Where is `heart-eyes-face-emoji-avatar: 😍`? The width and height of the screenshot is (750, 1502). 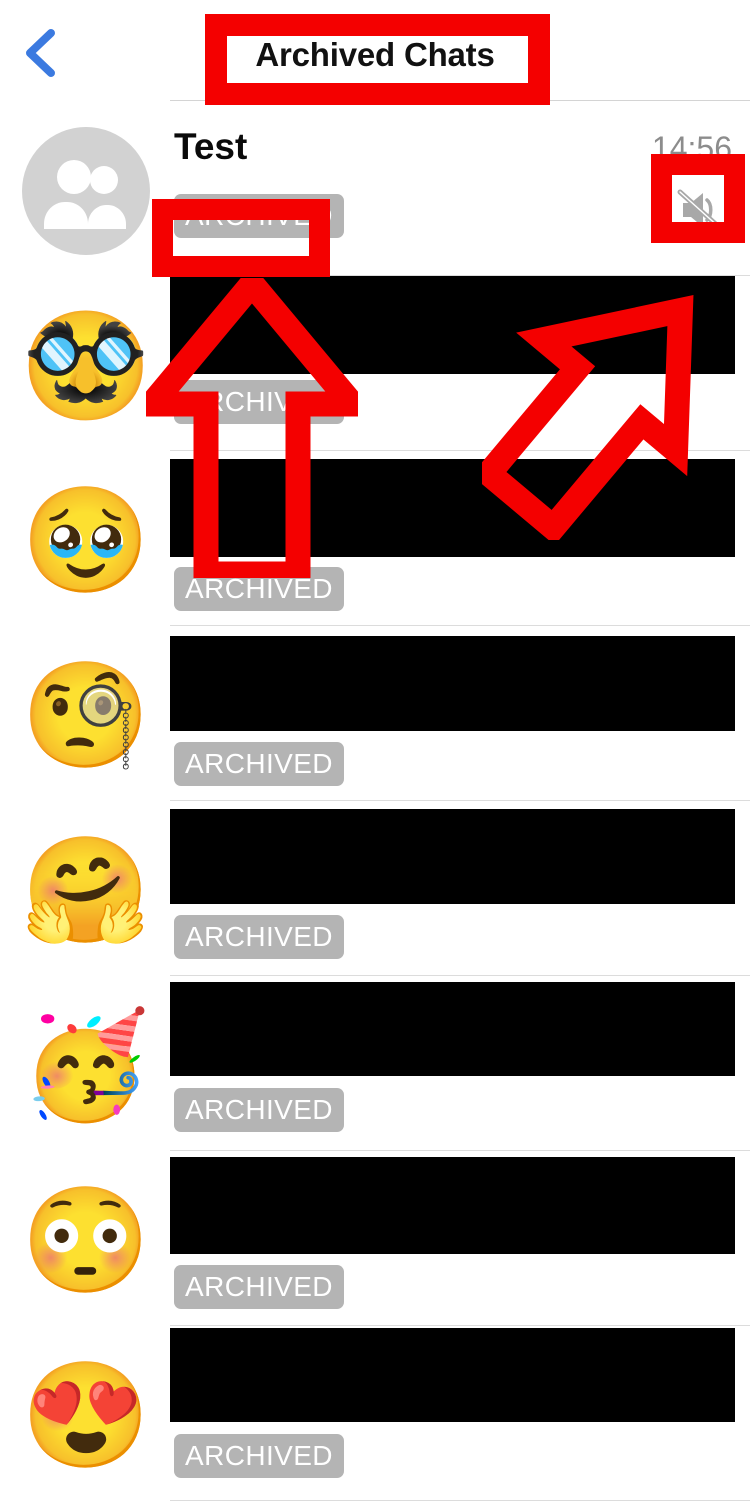
heart-eyes-face-emoji-avatar: 😍 is located at coordinates (86, 1416).